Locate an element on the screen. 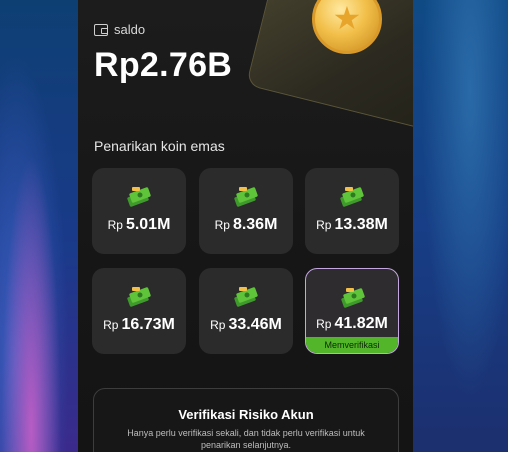  withdraw-option-4: Rp 16.73M is located at coordinates (139, 311).